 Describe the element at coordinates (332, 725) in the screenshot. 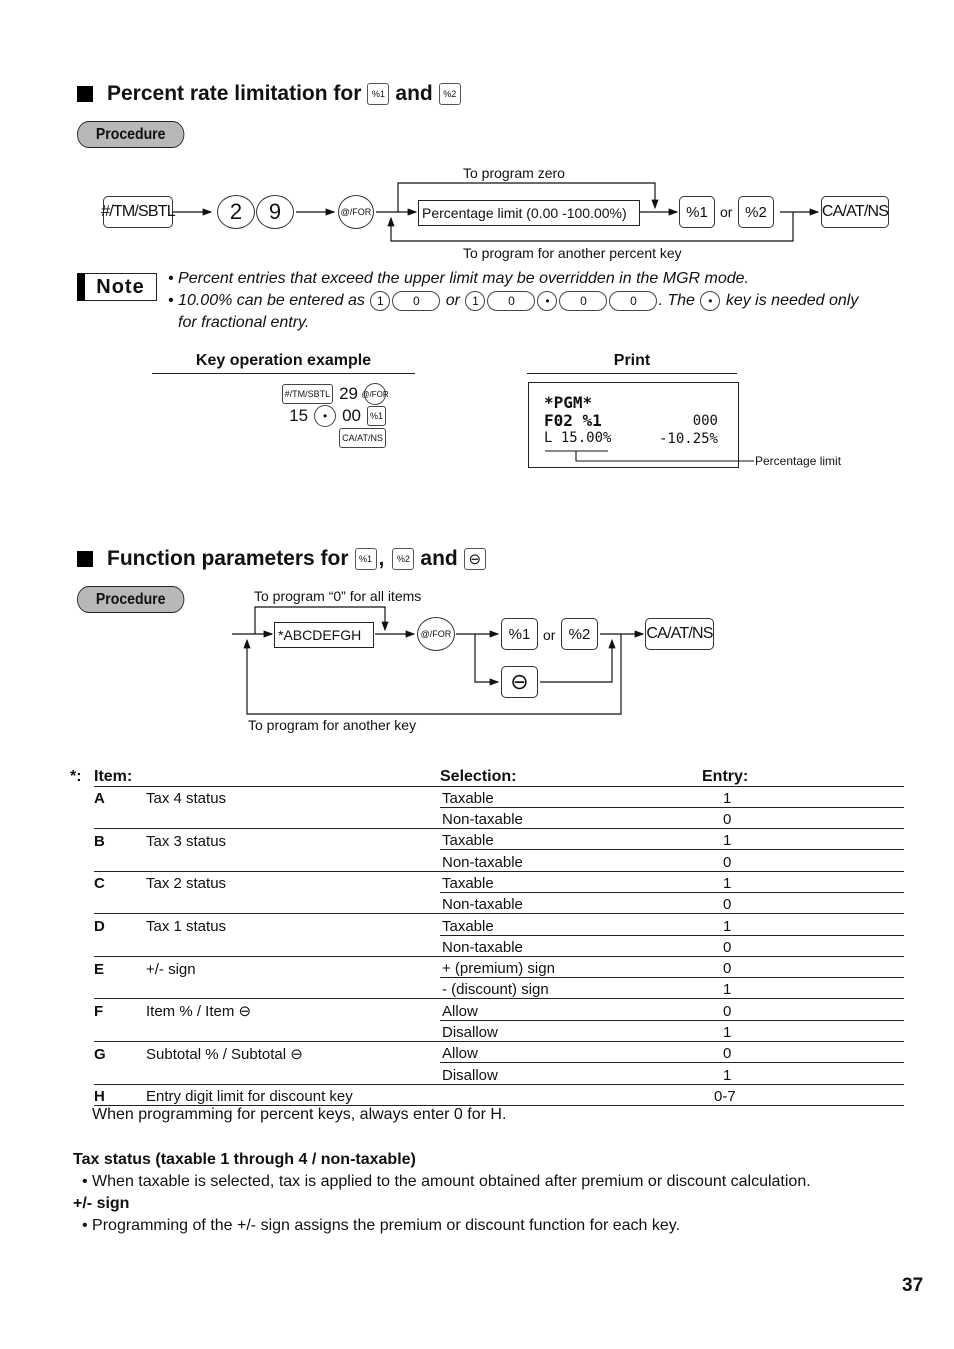

I see `label-program-another-key: To program for another key` at that location.